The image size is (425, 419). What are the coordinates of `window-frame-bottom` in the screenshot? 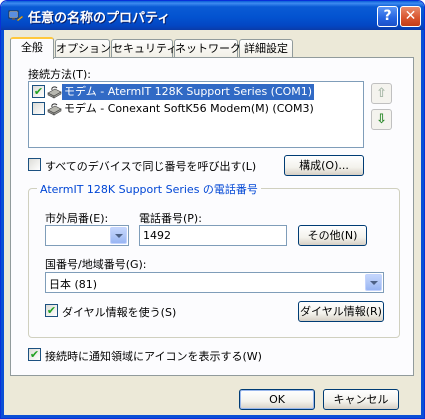 It's located at (212, 416).